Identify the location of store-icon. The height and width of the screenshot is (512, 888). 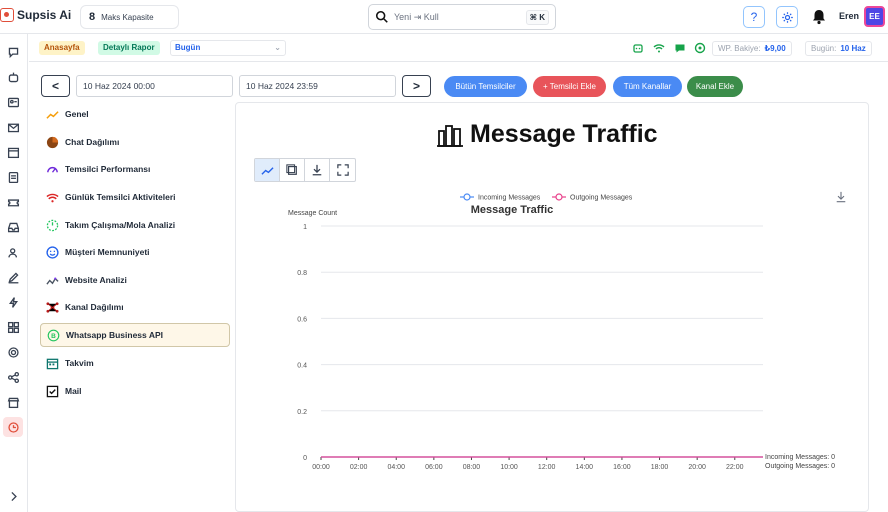
(13, 402).